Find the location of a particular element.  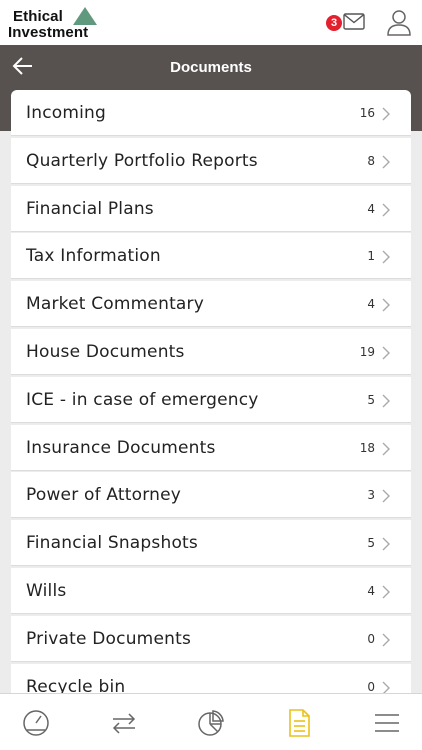

folder-label: Financial Snapshots is located at coordinates (112, 543).